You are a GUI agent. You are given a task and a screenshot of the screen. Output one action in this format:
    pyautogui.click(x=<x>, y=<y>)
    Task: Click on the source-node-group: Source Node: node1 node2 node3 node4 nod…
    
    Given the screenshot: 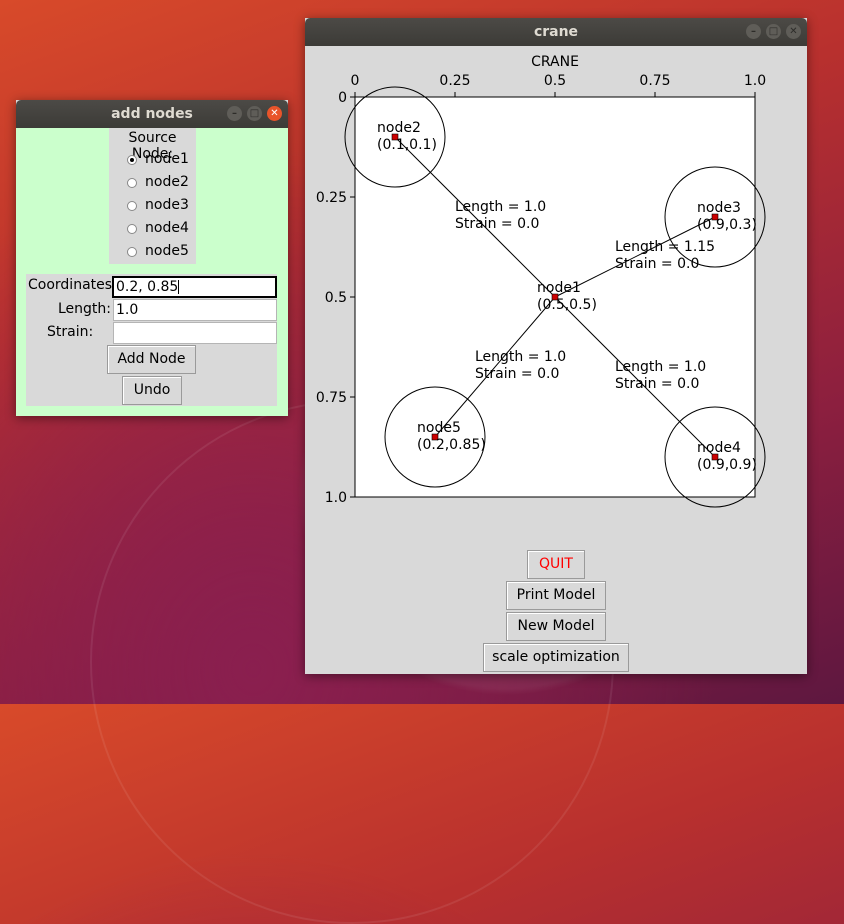 What is the action you would take?
    pyautogui.click(x=152, y=196)
    